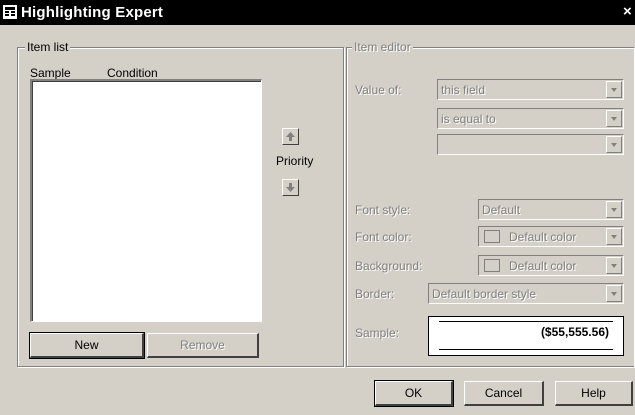  I want to click on title-bar: Highlighting Expert ×, so click(317, 12).